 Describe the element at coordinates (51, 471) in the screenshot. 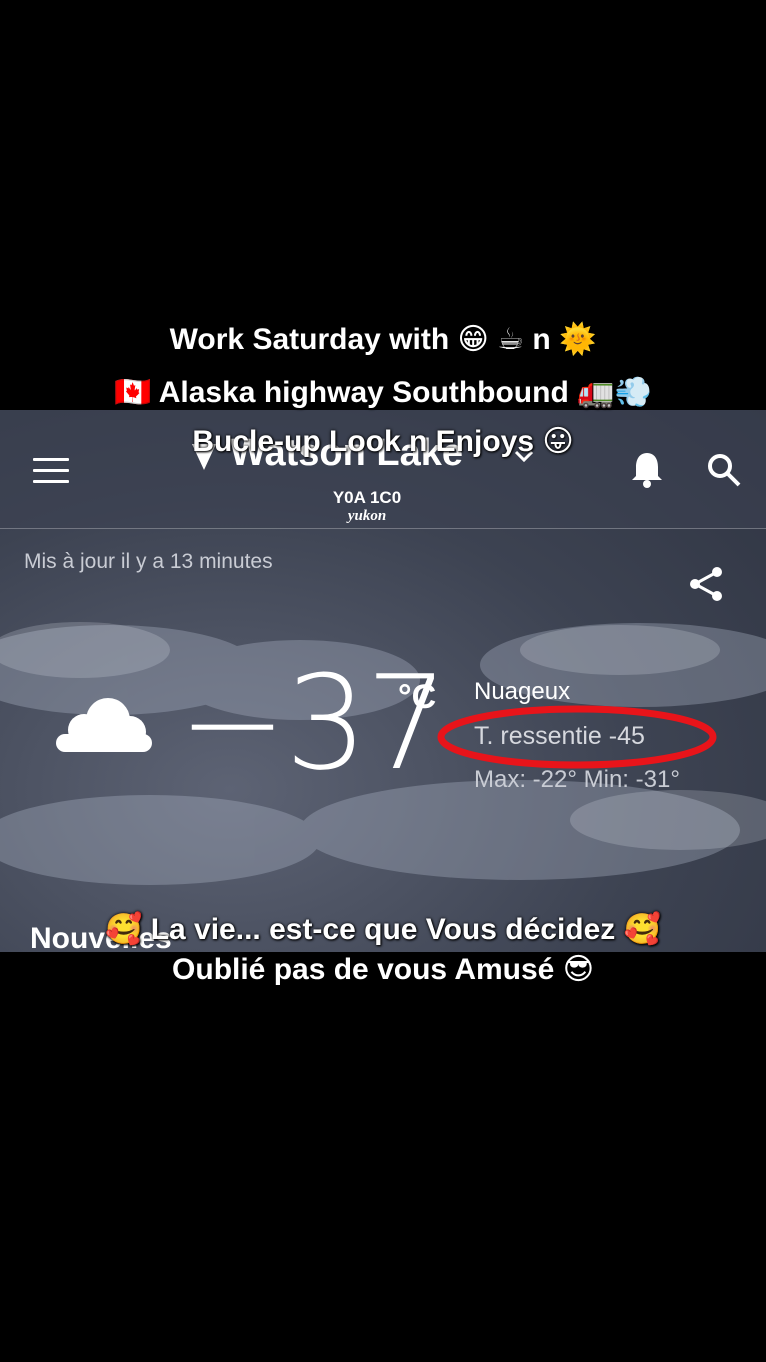

I see `menu-icon` at that location.